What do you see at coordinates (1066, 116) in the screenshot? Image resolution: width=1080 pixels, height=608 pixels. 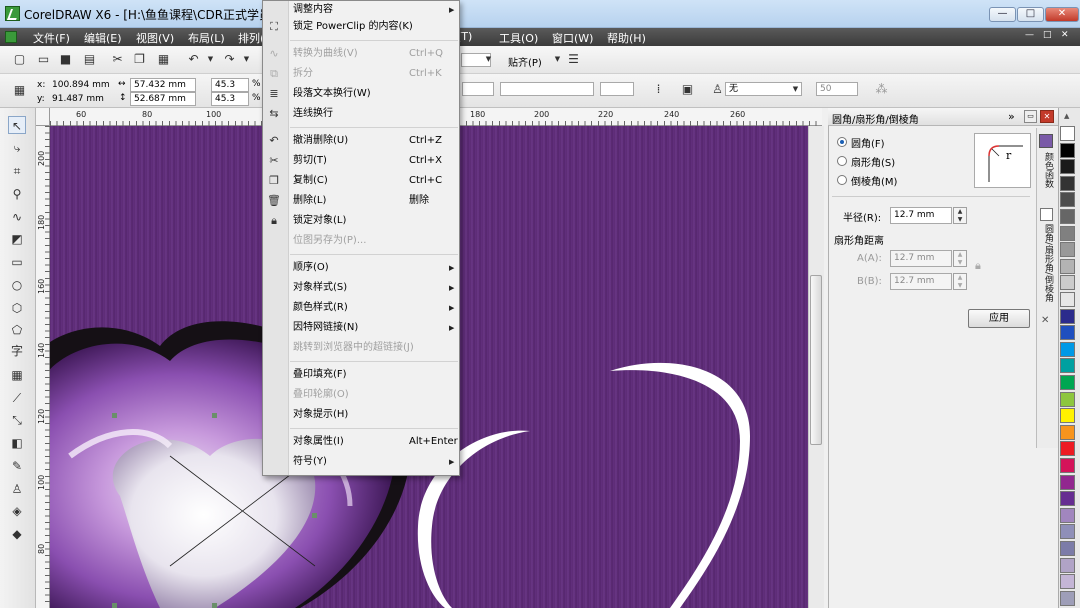 I see `palette-up-arrow-icon: ▲` at bounding box center [1066, 116].